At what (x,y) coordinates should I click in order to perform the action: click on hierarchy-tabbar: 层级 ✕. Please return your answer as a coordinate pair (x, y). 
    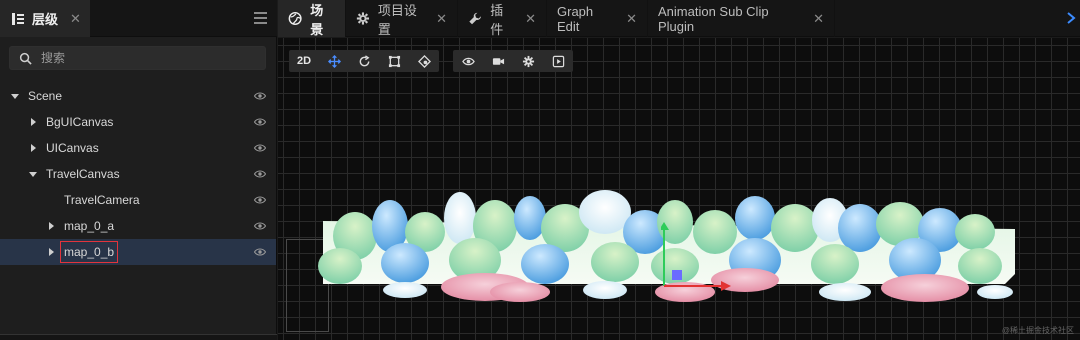
    Looking at the image, I should click on (138, 18).